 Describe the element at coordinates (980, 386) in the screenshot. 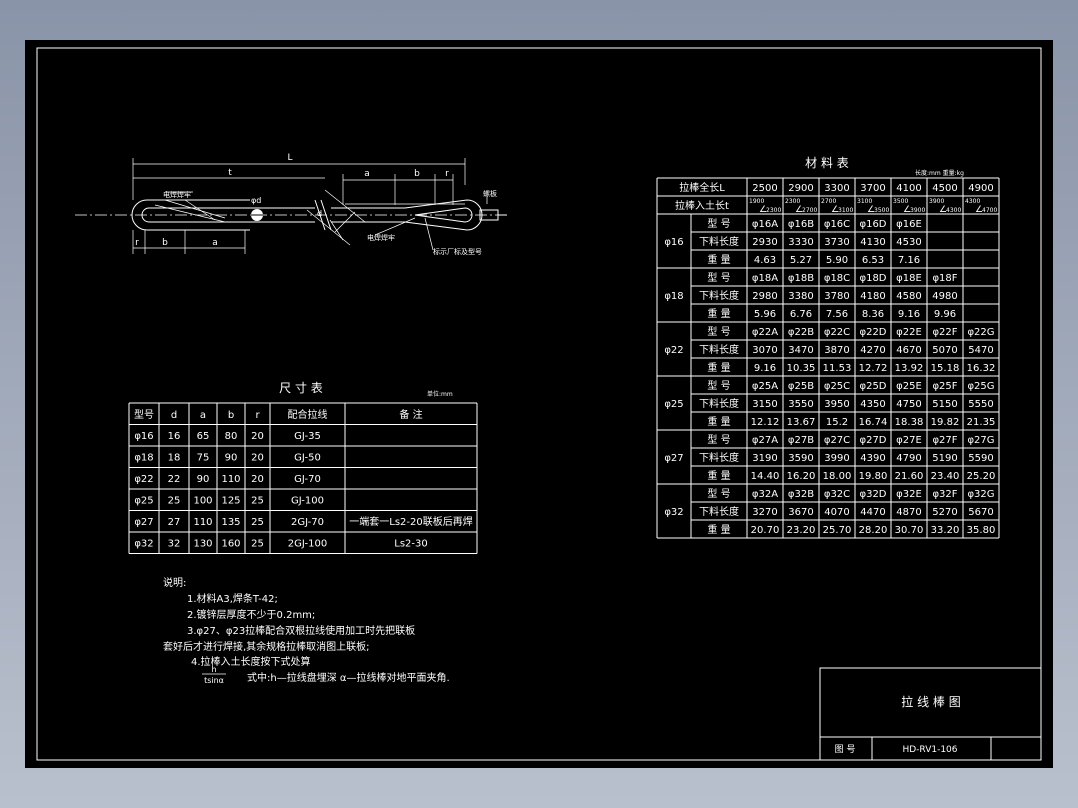

I see `material-cell: φ25G` at that location.